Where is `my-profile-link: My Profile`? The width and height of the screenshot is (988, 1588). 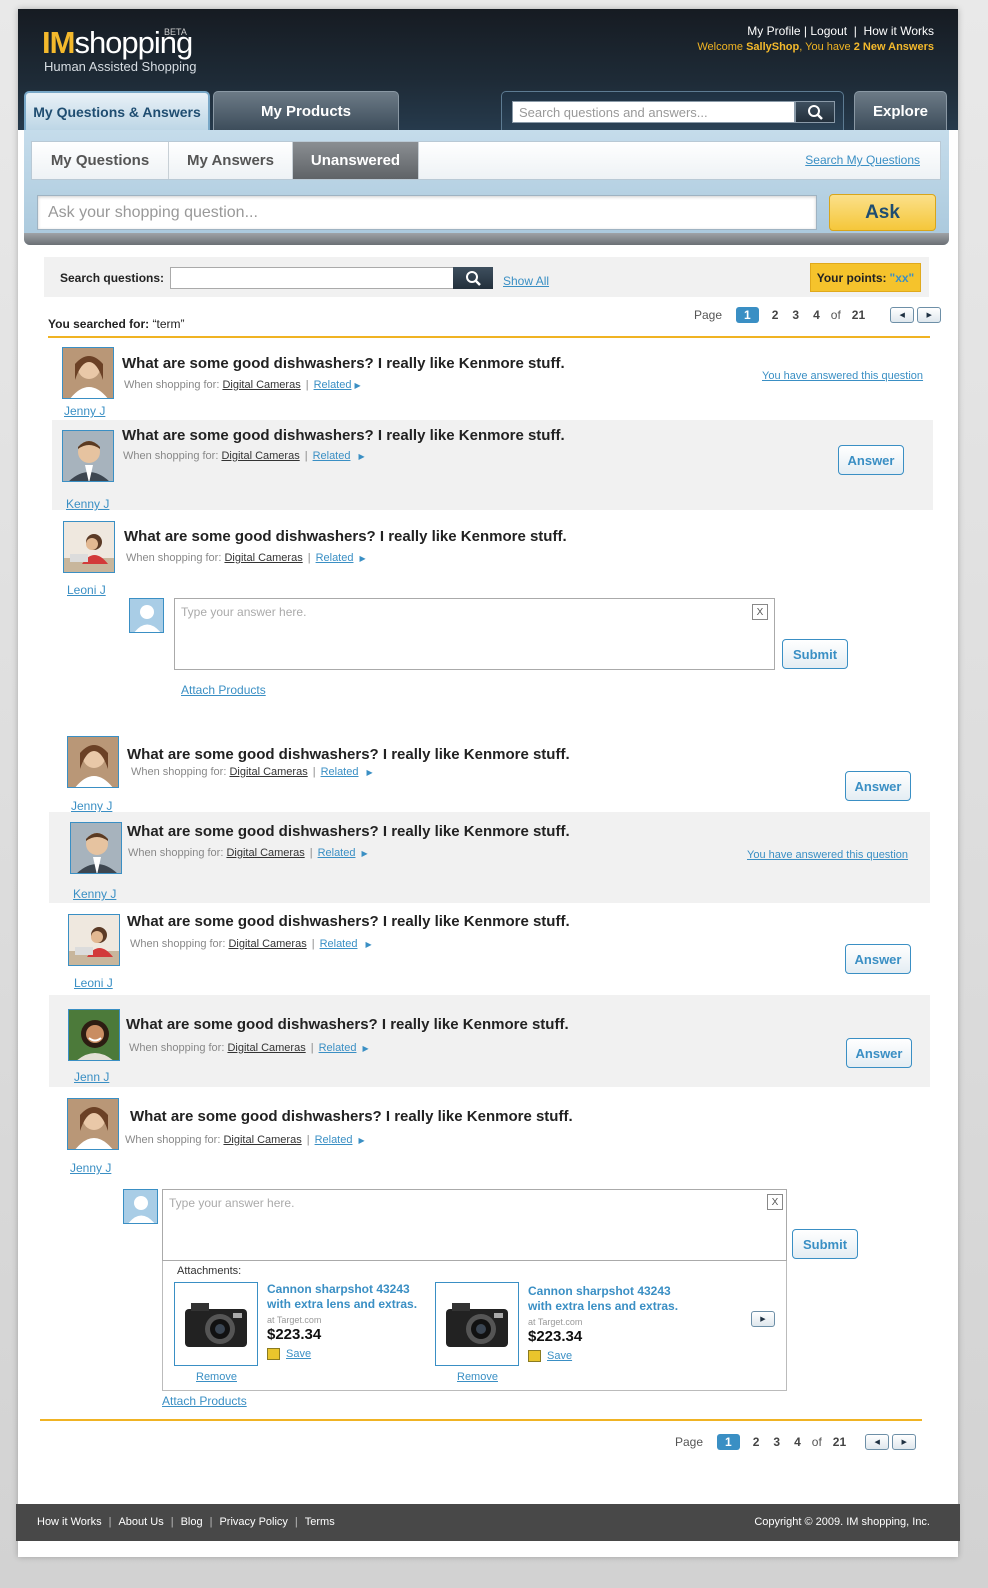
my-profile-link: My Profile is located at coordinates (773, 31).